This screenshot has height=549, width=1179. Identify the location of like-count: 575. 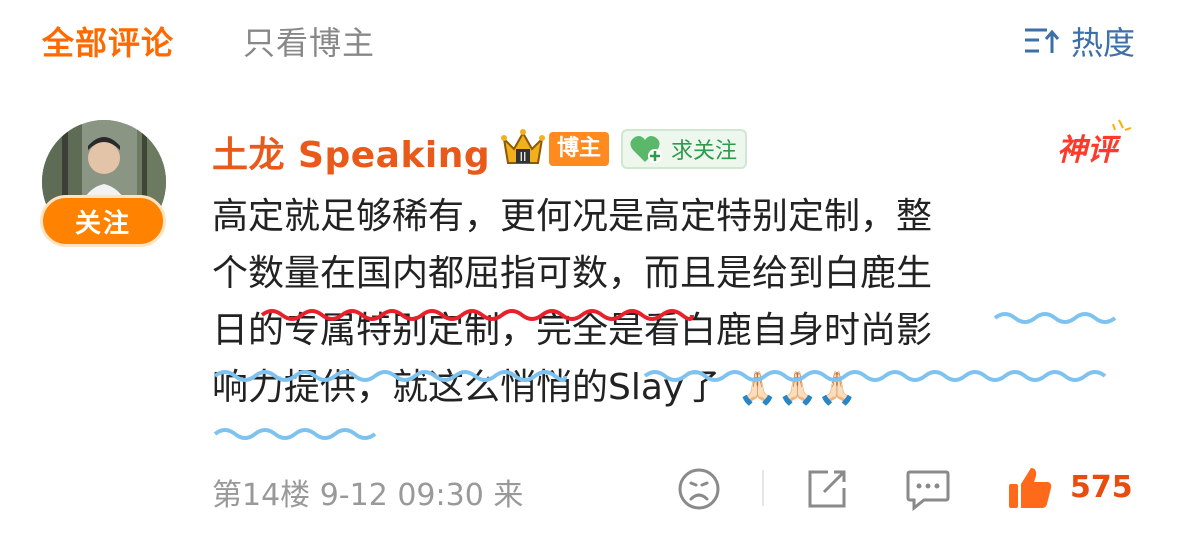
(1101, 487).